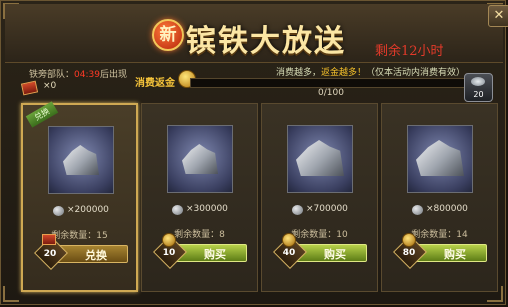 The width and height of the screenshot is (508, 307). I want to click on offer-card: 兑换 ×200000 剩余数量：15 20 兑换, so click(79, 196).